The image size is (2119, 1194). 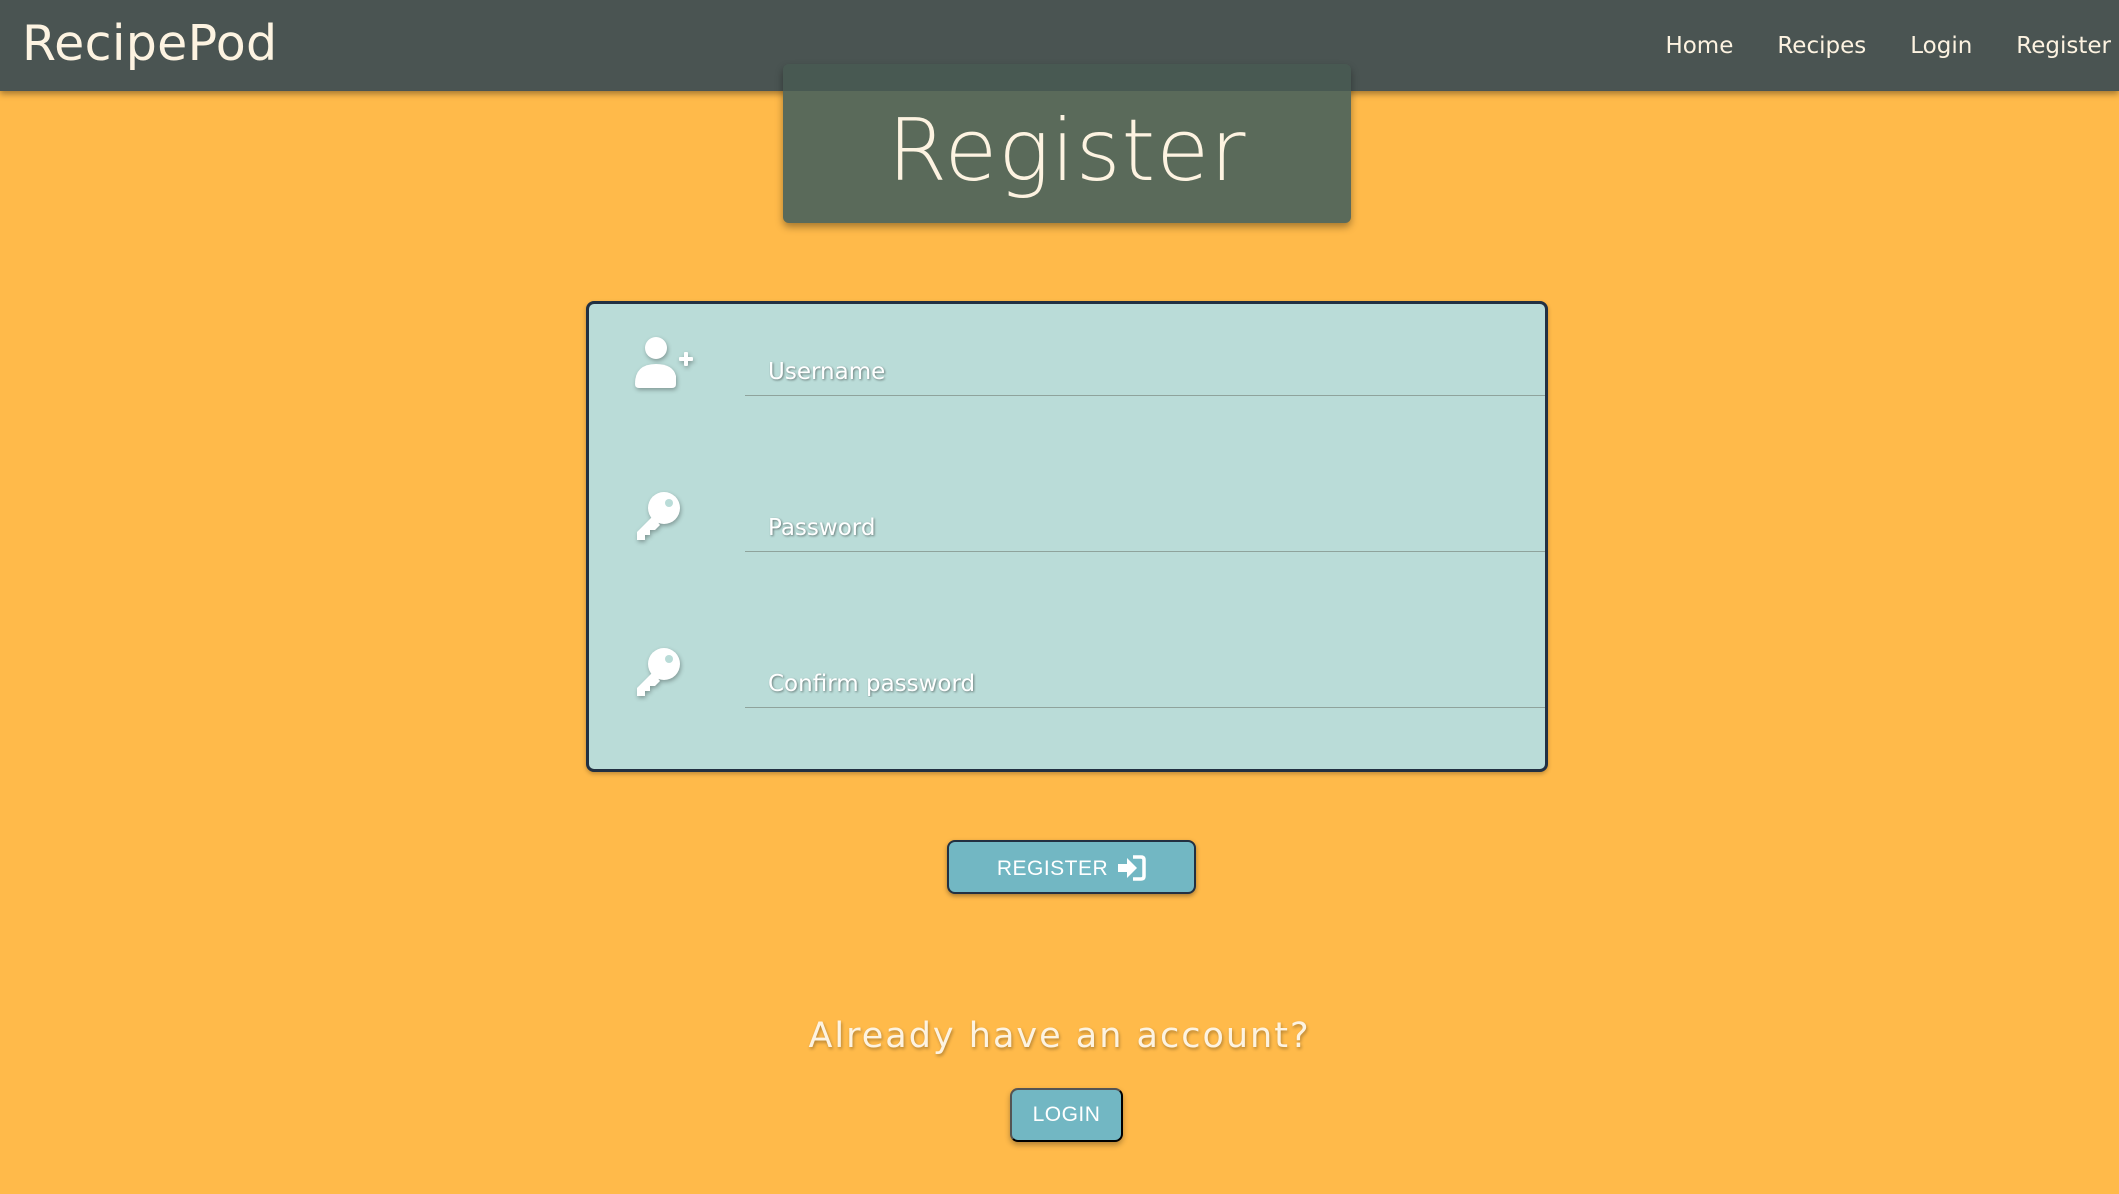 I want to click on login-button-label: LOGIN, so click(x=1066, y=1114).